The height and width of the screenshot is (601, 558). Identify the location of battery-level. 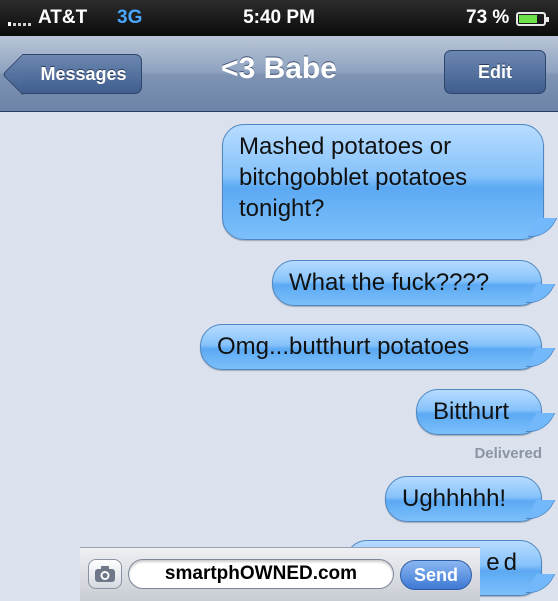
(528, 19).